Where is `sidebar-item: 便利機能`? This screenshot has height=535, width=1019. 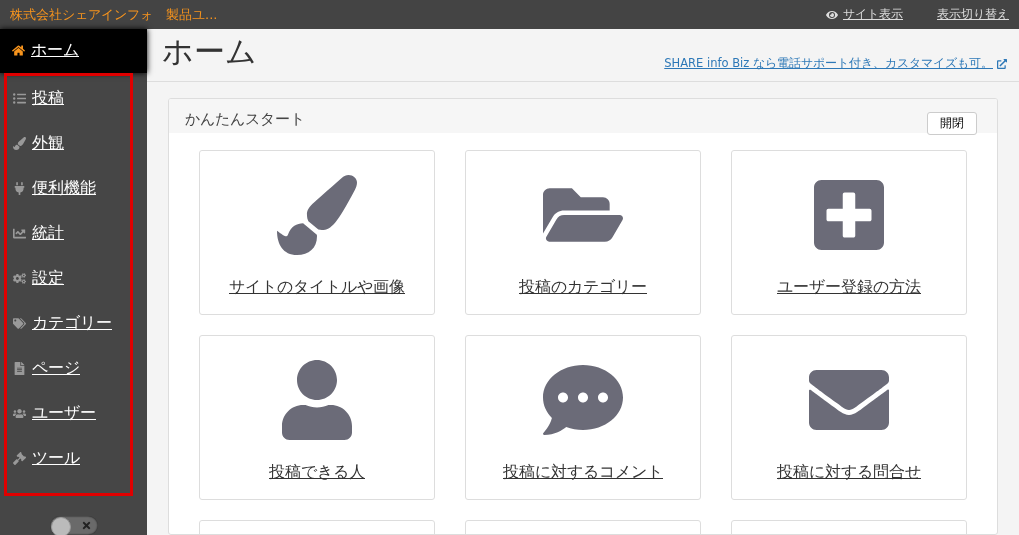 sidebar-item: 便利機能 is located at coordinates (68, 188).